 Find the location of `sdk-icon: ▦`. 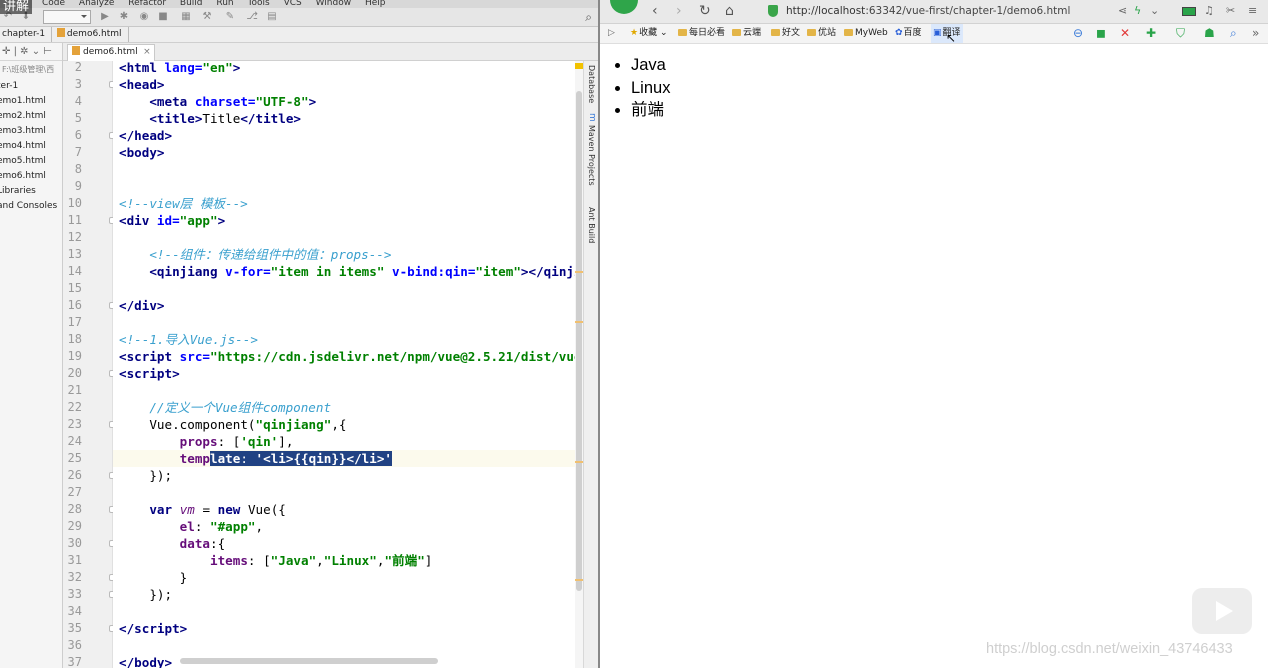

sdk-icon: ▦ is located at coordinates (186, 17).